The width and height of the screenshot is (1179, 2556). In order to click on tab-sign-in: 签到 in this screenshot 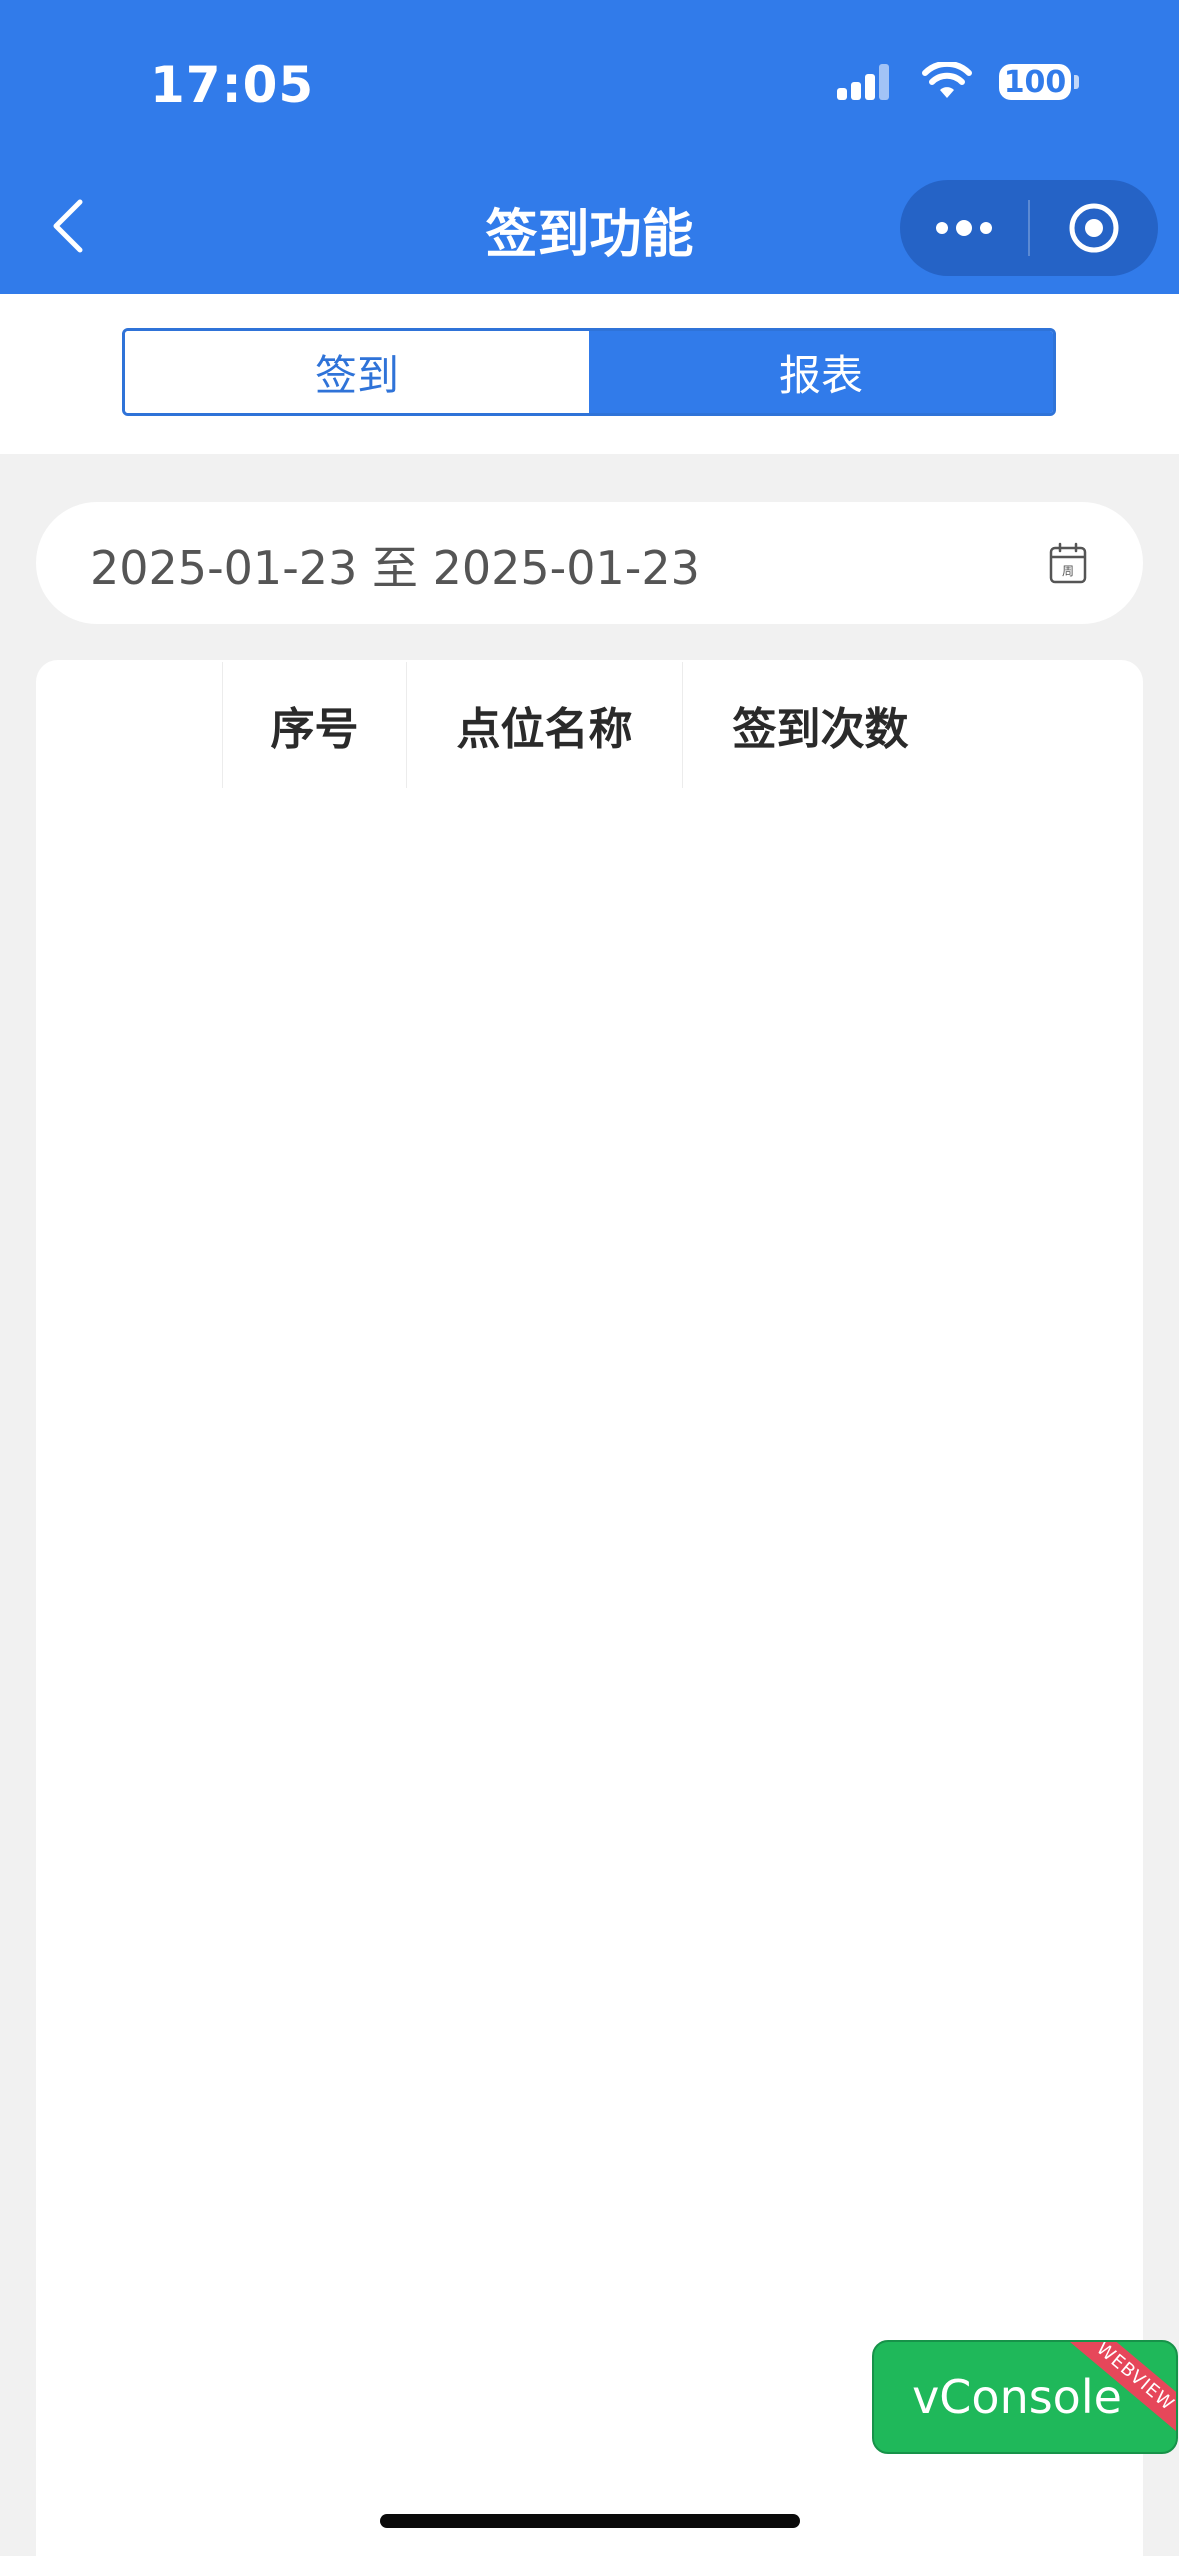, I will do `click(357, 372)`.